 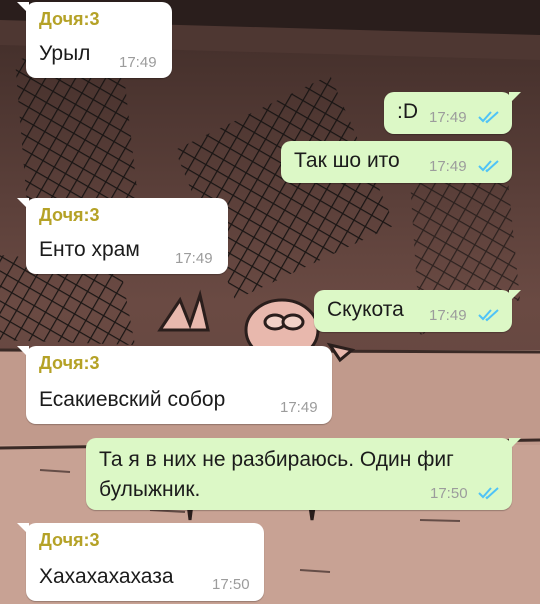 What do you see at coordinates (407, 111) in the screenshot?
I see `message-text: :D` at bounding box center [407, 111].